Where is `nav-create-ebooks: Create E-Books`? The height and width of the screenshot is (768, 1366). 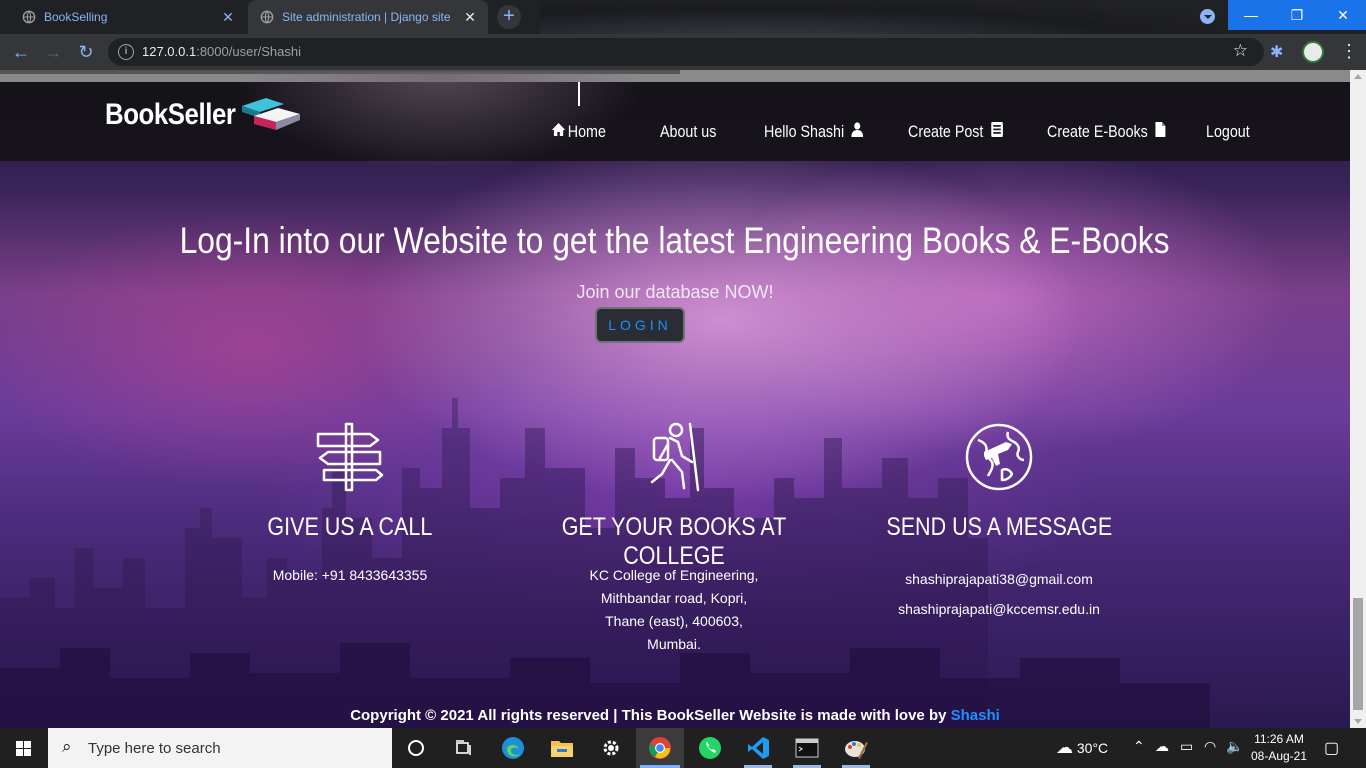
nav-create-ebooks: Create E-Books is located at coordinates (1106, 132).